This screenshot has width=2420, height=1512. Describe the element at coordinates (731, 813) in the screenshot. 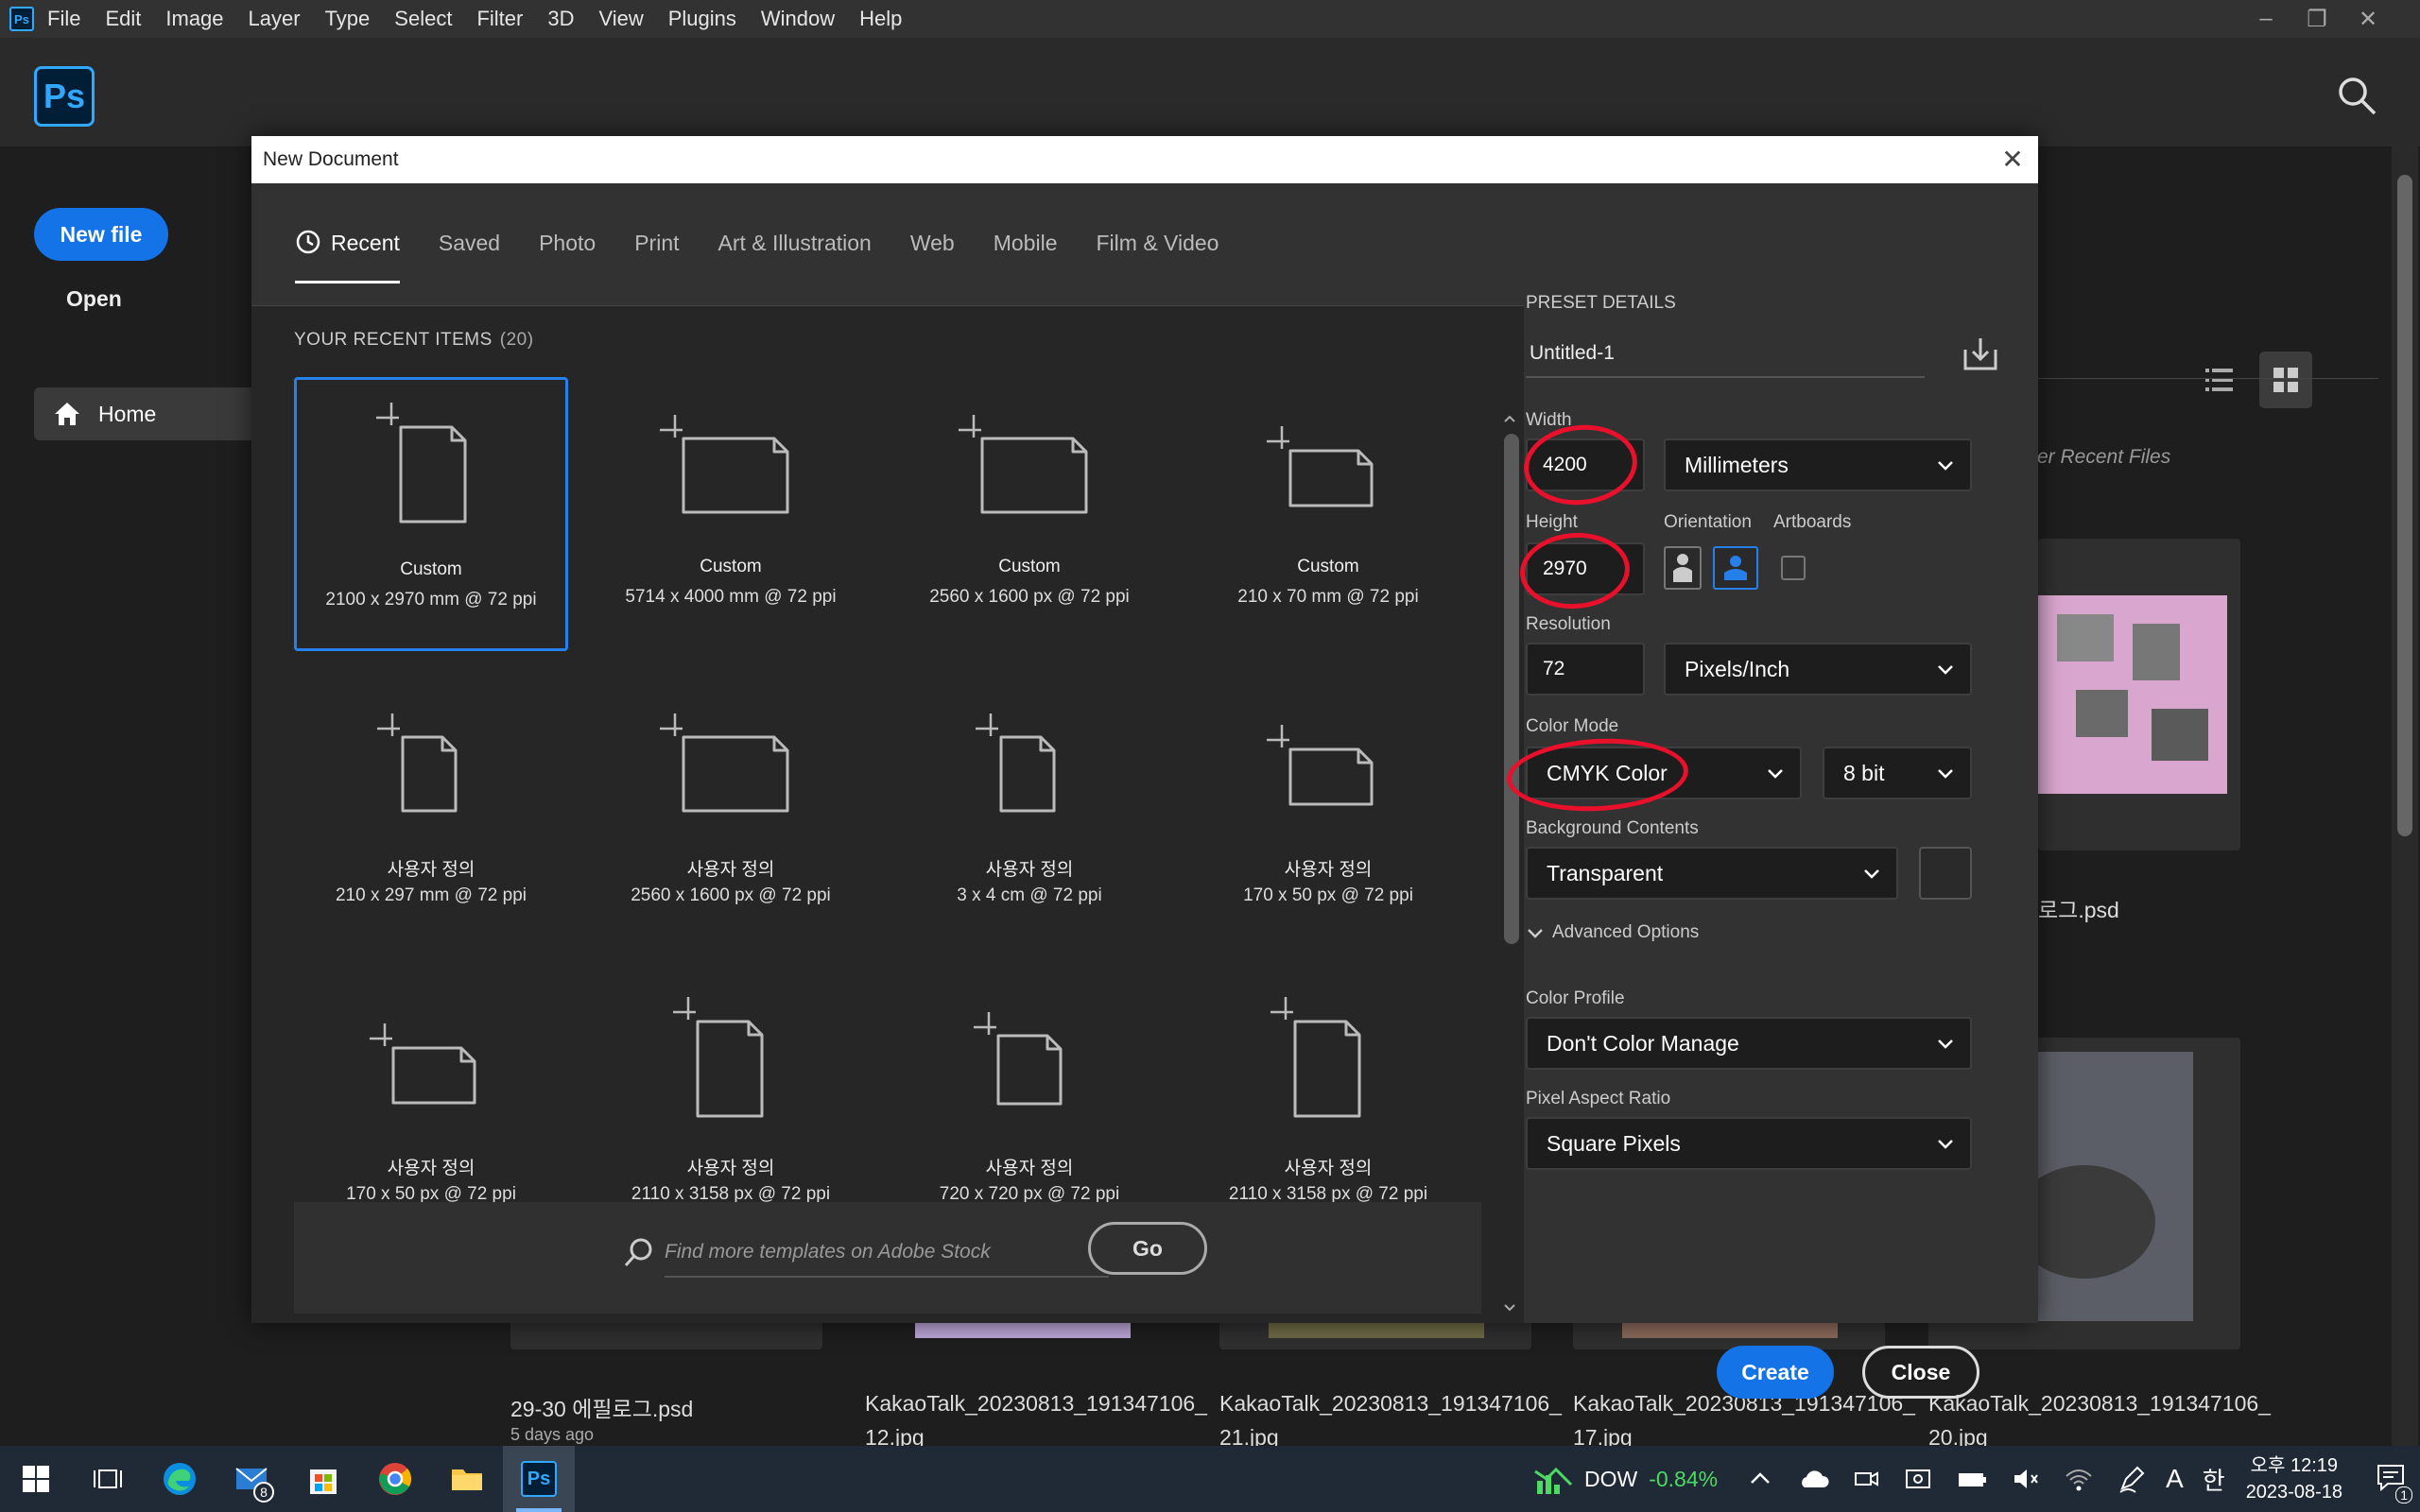

I see `recent-item-tile: 사용자 정의 2560 x 1600 px @ 72 ppi` at that location.